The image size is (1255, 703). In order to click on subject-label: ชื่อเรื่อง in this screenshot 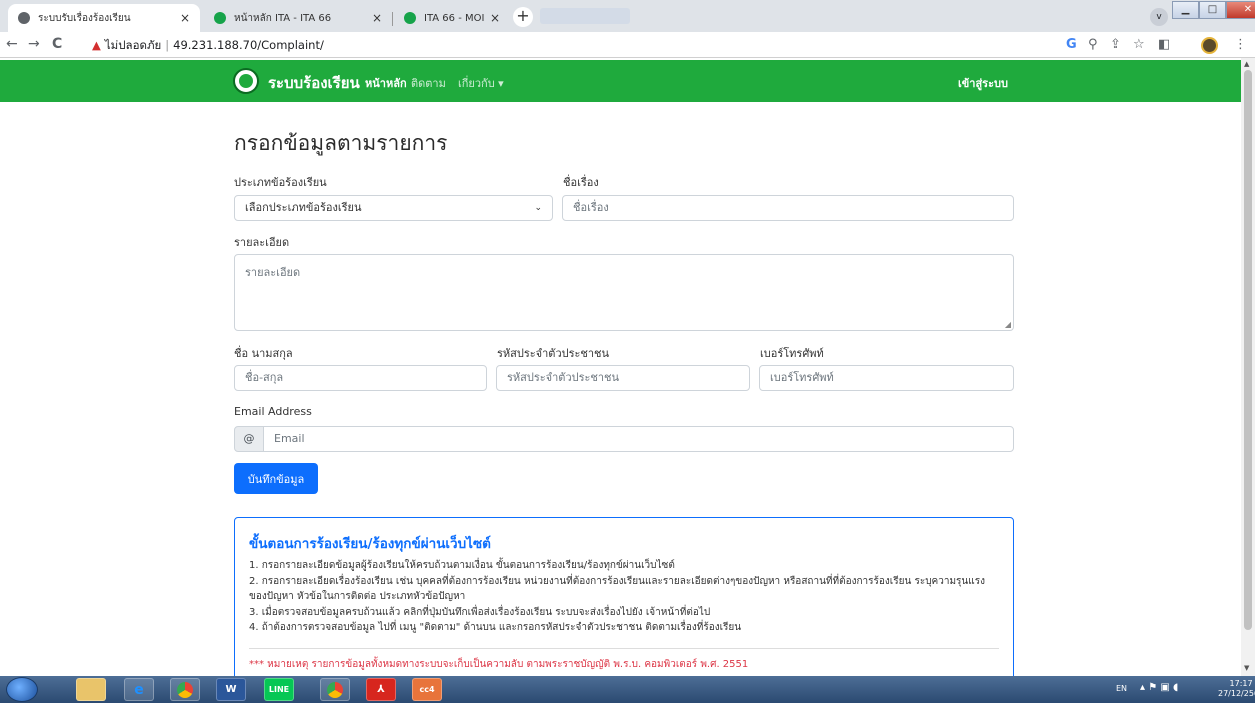, I will do `click(581, 182)`.